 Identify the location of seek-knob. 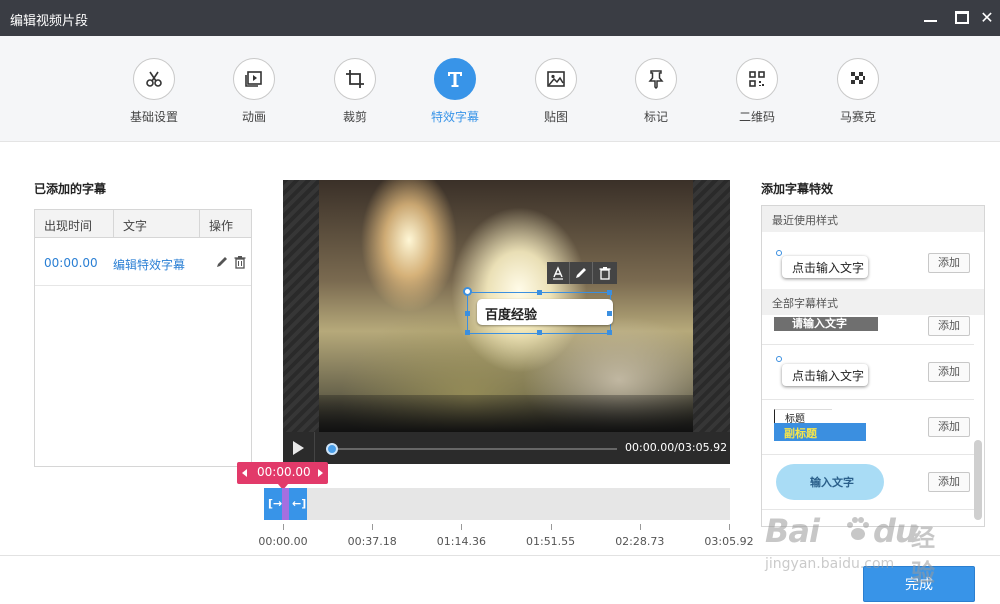
(332, 449).